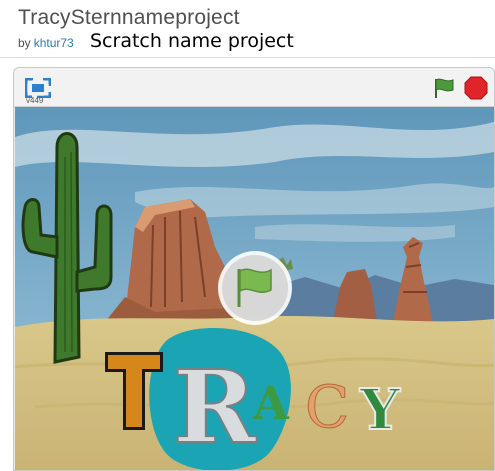 The height and width of the screenshot is (471, 495). Describe the element at coordinates (24, 43) in the screenshot. I see `by-label: by` at that location.